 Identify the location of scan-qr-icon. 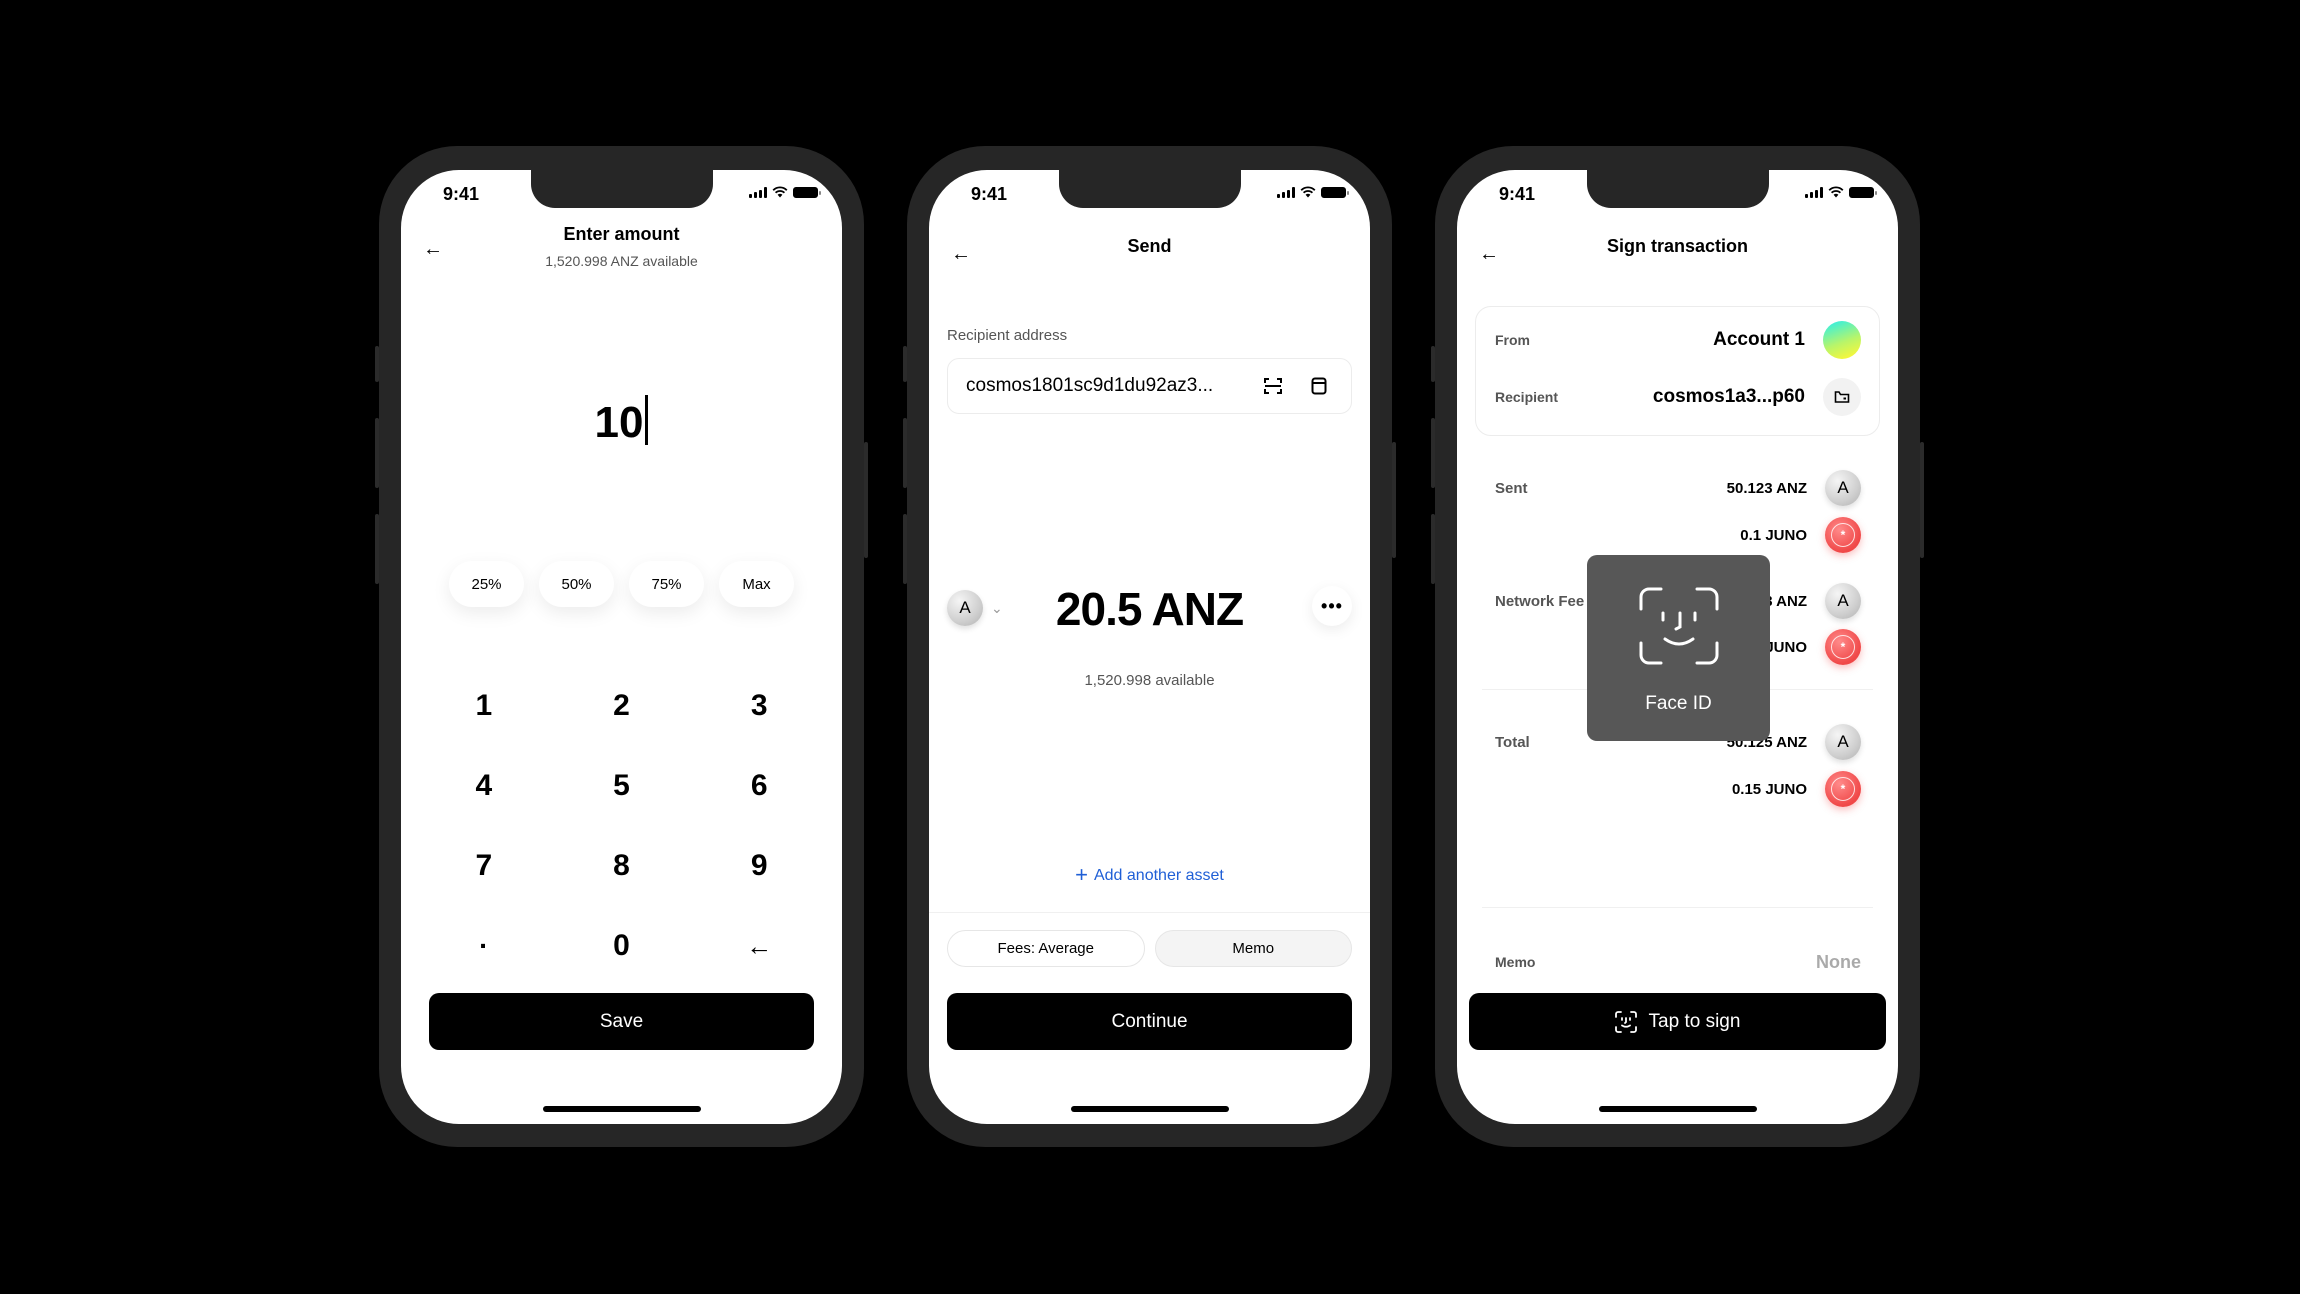
(1273, 386).